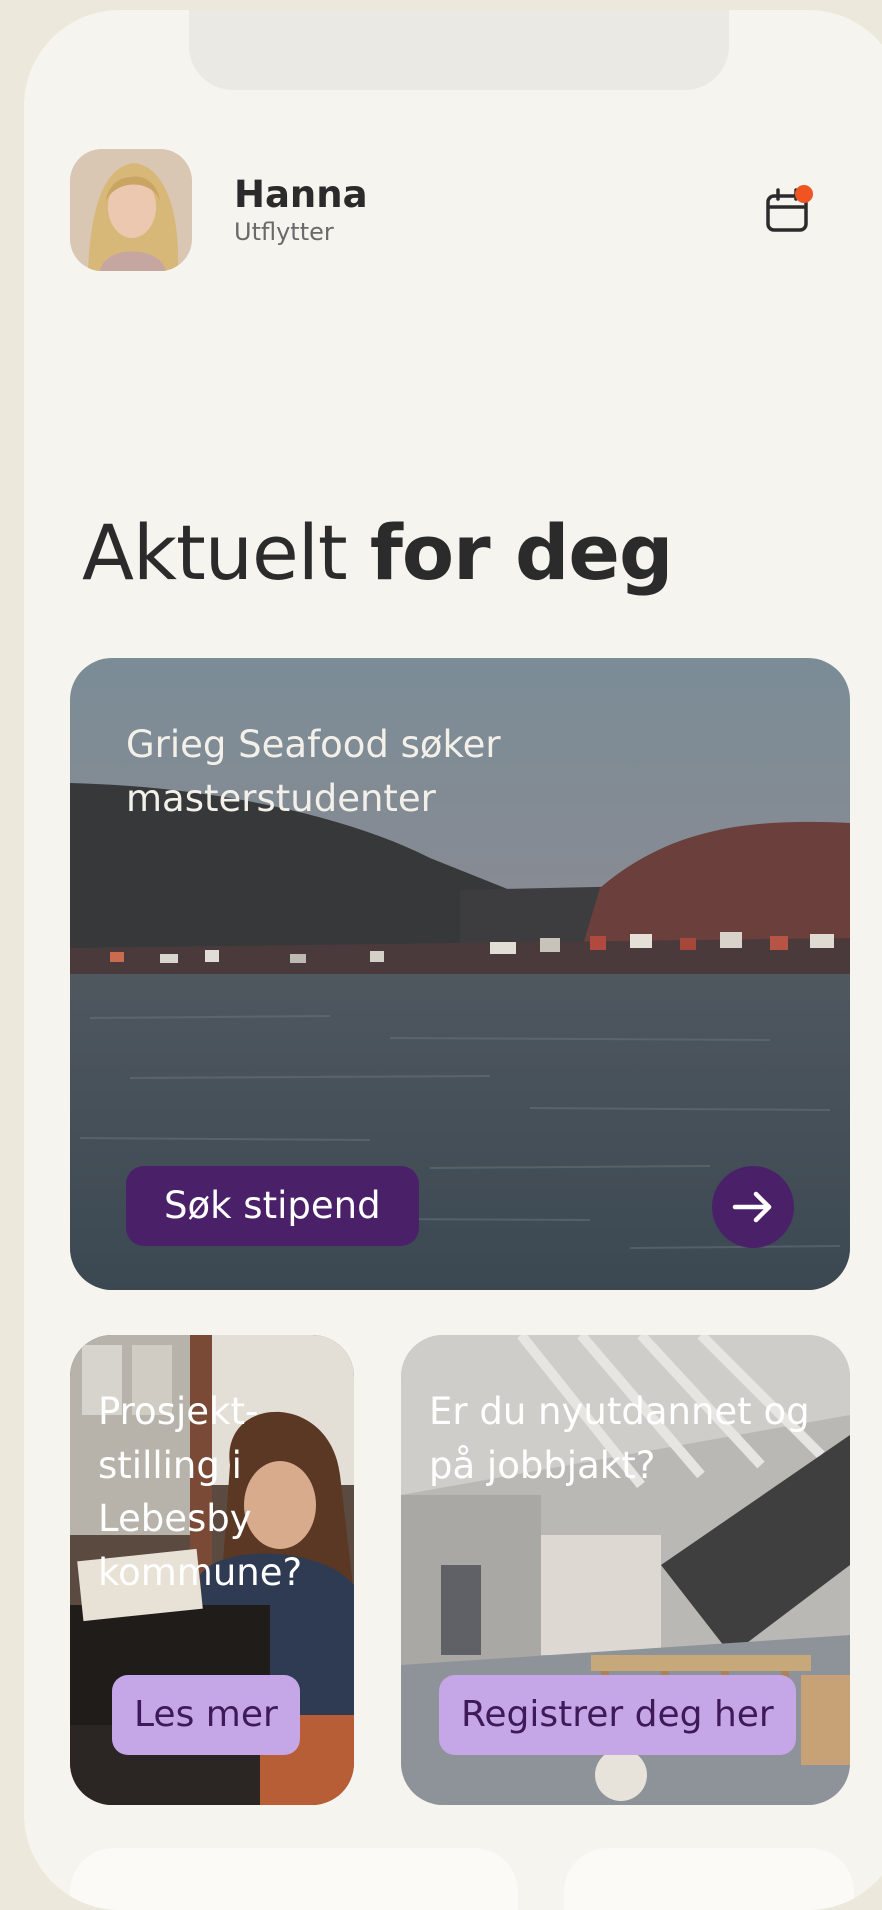  Describe the element at coordinates (200, 1492) in the screenshot. I see `job-card-lebesby-title: Prosjekt-stilling i Lebesby kommune?` at that location.